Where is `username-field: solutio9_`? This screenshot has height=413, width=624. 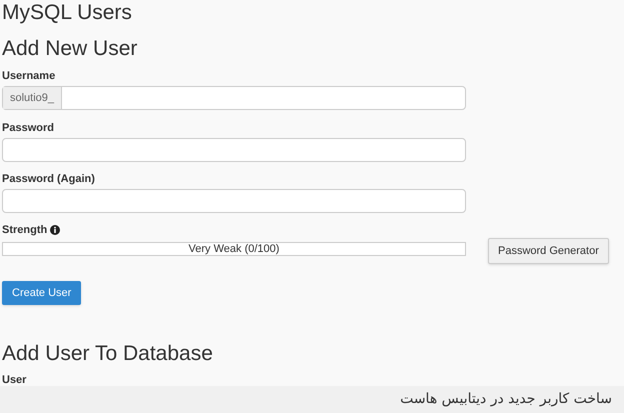 username-field: solutio9_ is located at coordinates (234, 98).